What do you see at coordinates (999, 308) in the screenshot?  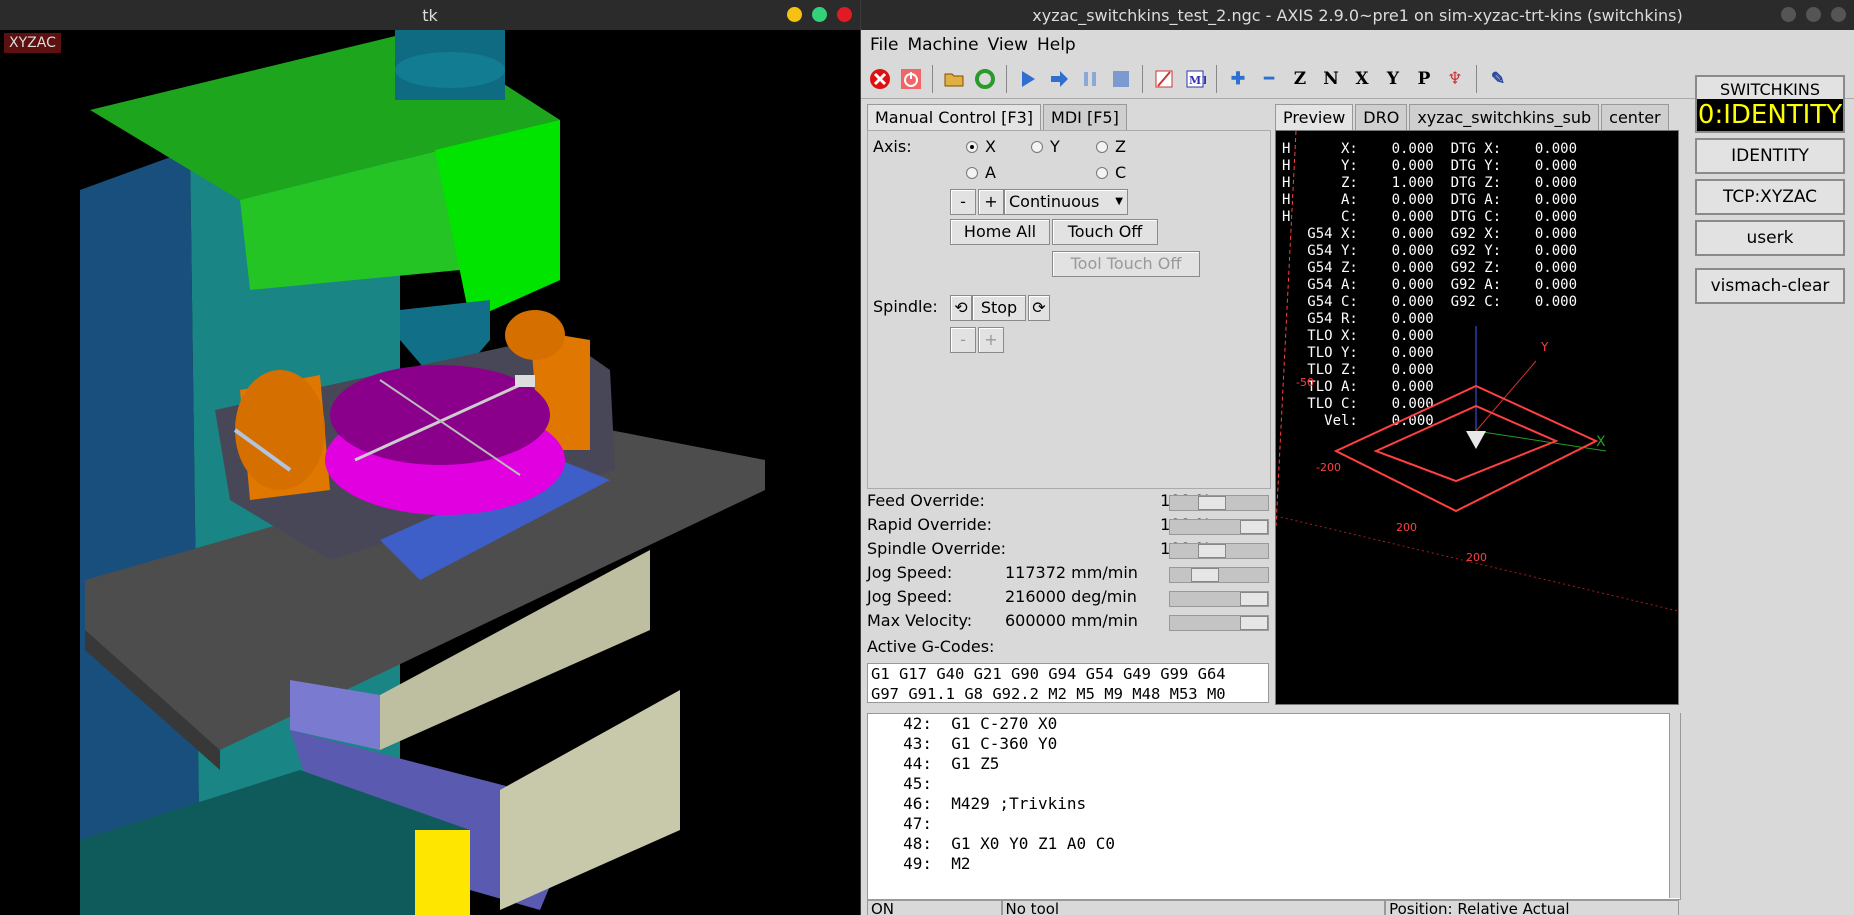 I see `spindle-stop-button: Stop` at bounding box center [999, 308].